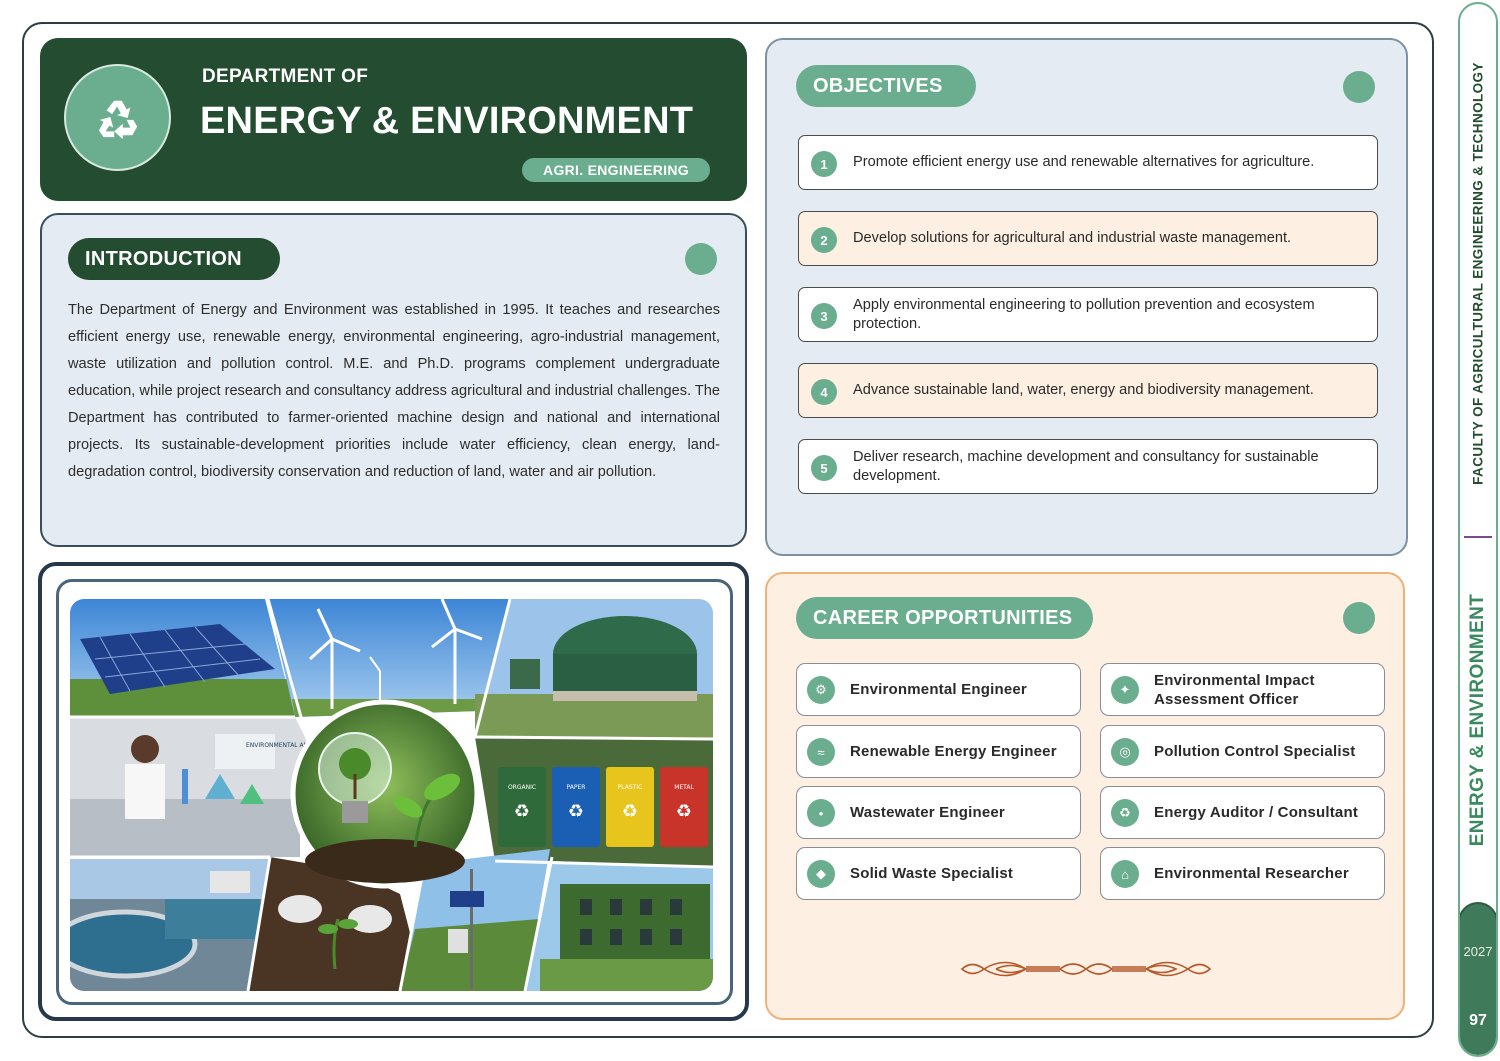  What do you see at coordinates (389, 658) in the screenshot?
I see `wind-turbine-photo` at bounding box center [389, 658].